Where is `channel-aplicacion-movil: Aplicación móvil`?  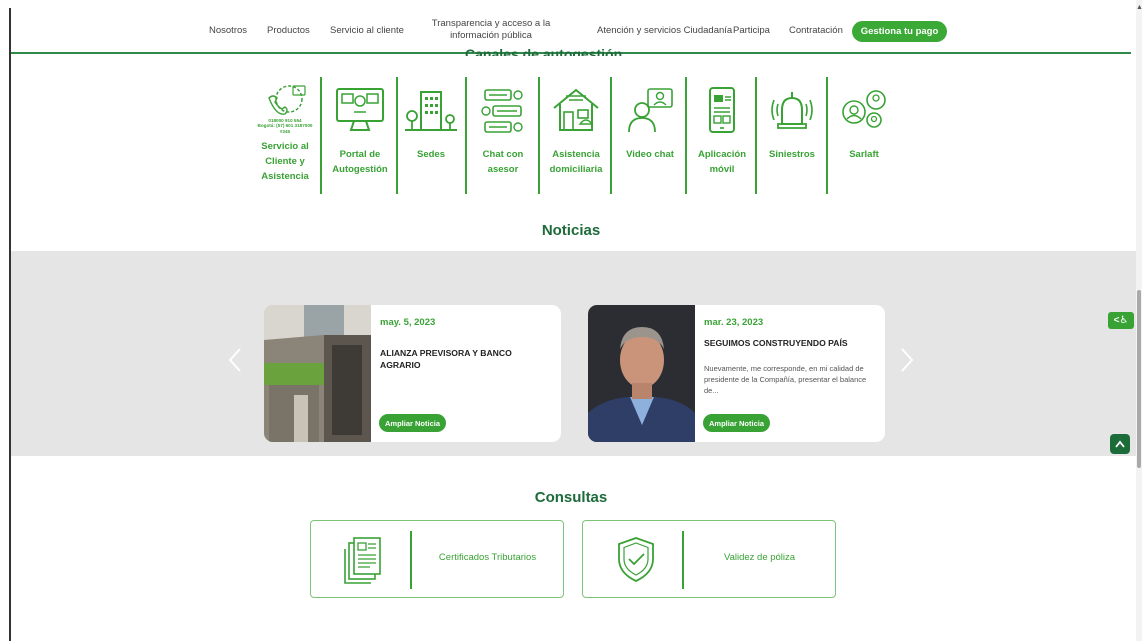
channel-aplicacion-movil: Aplicación móvil is located at coordinates (722, 135).